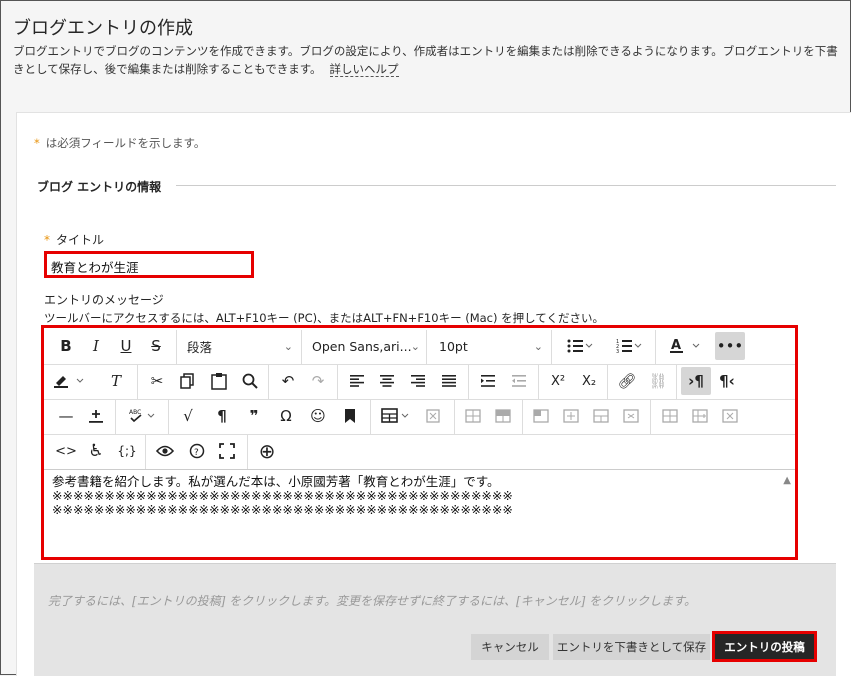 Image resolution: width=851 pixels, height=676 pixels. What do you see at coordinates (157, 381) in the screenshot?
I see `cut-button: ✂` at bounding box center [157, 381].